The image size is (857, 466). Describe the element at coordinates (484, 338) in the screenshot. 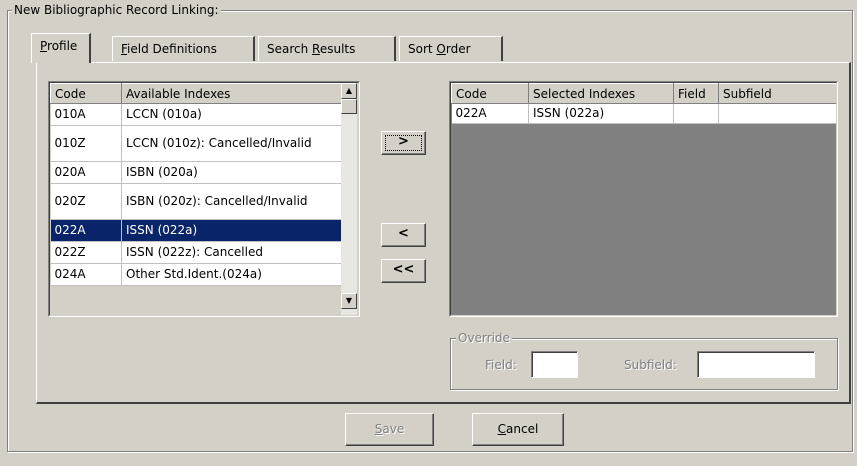

I see `override-title: Override` at that location.